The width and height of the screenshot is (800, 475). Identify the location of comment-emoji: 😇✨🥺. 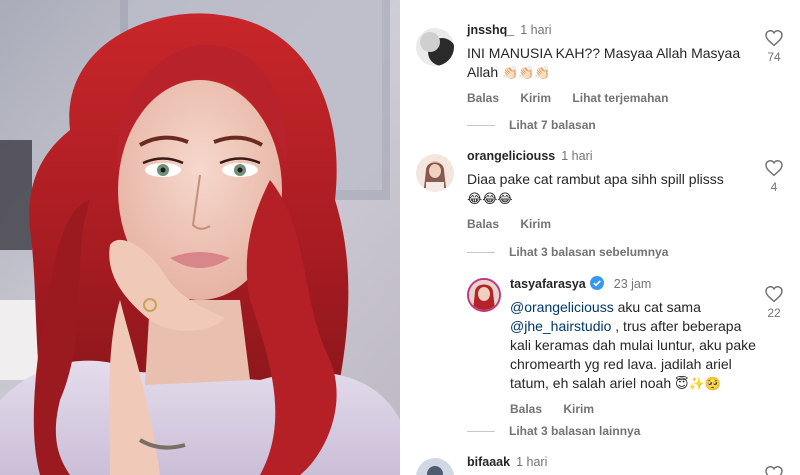
(698, 384).